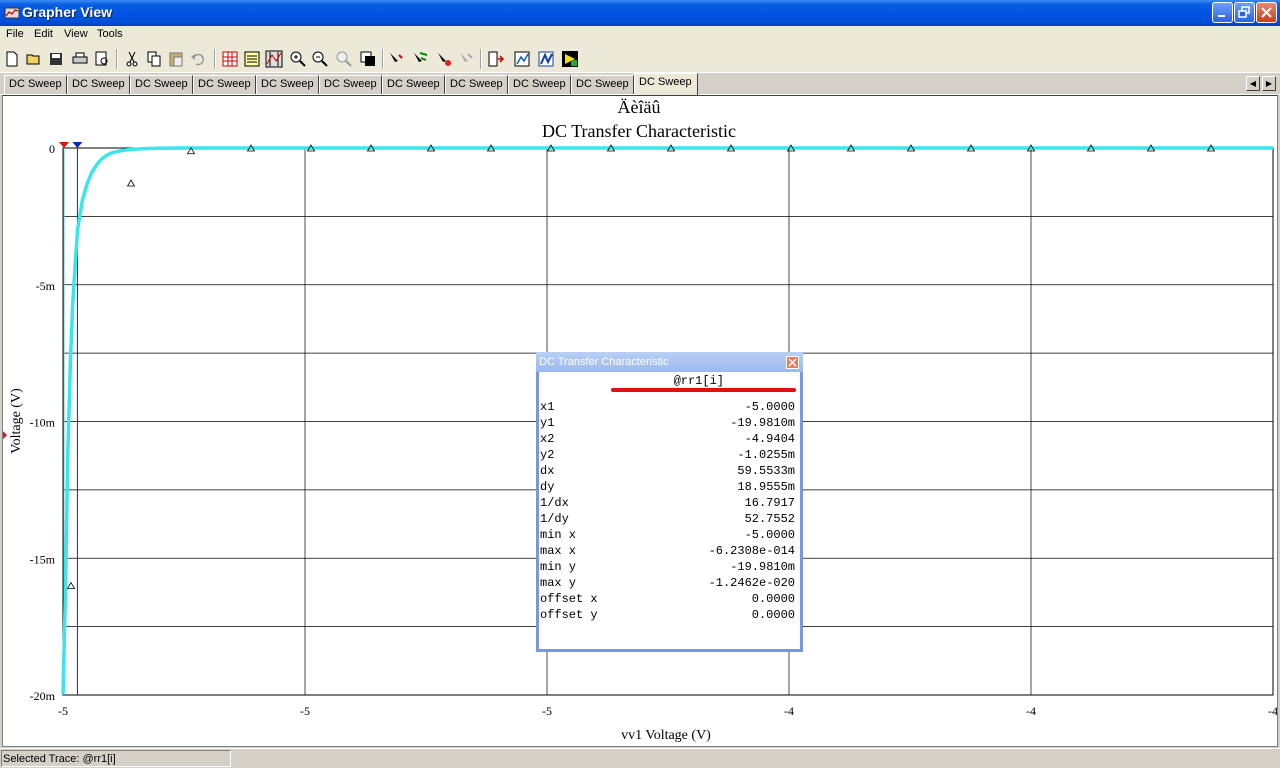  What do you see at coordinates (667, 583) in the screenshot?
I see `table-row: max y -1.2462e-020` at bounding box center [667, 583].